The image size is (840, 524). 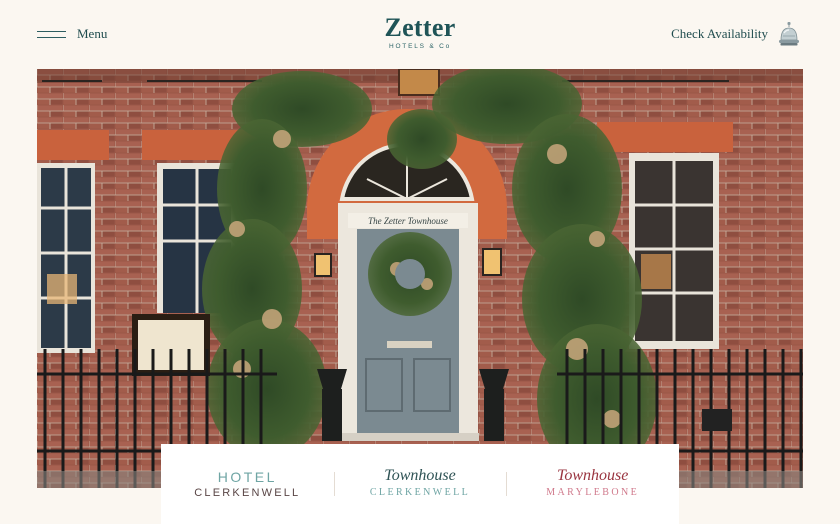 What do you see at coordinates (420, 492) in the screenshot?
I see `townhouse-clerkenwell-location: CLERKENWELL` at bounding box center [420, 492].